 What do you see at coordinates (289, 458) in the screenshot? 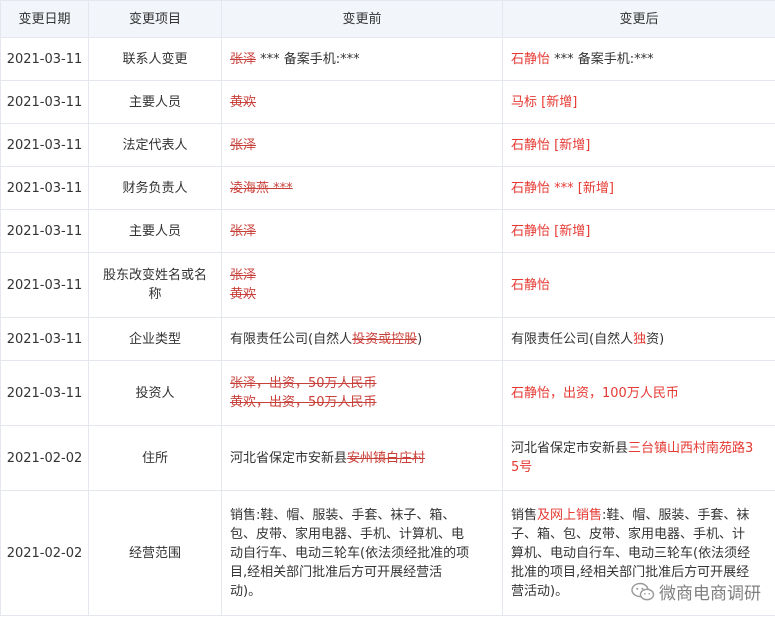
I see `cell-text: 河北省保定市安新县` at bounding box center [289, 458].